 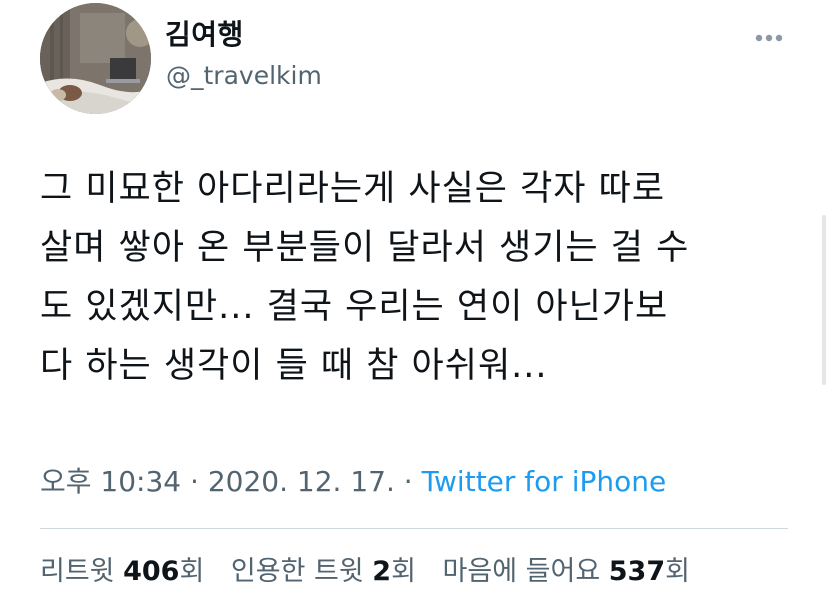 I want to click on tweet-text-line: 살며 쌓아 온 부분들이 달라서 생기는 걸 수, so click(x=365, y=248).